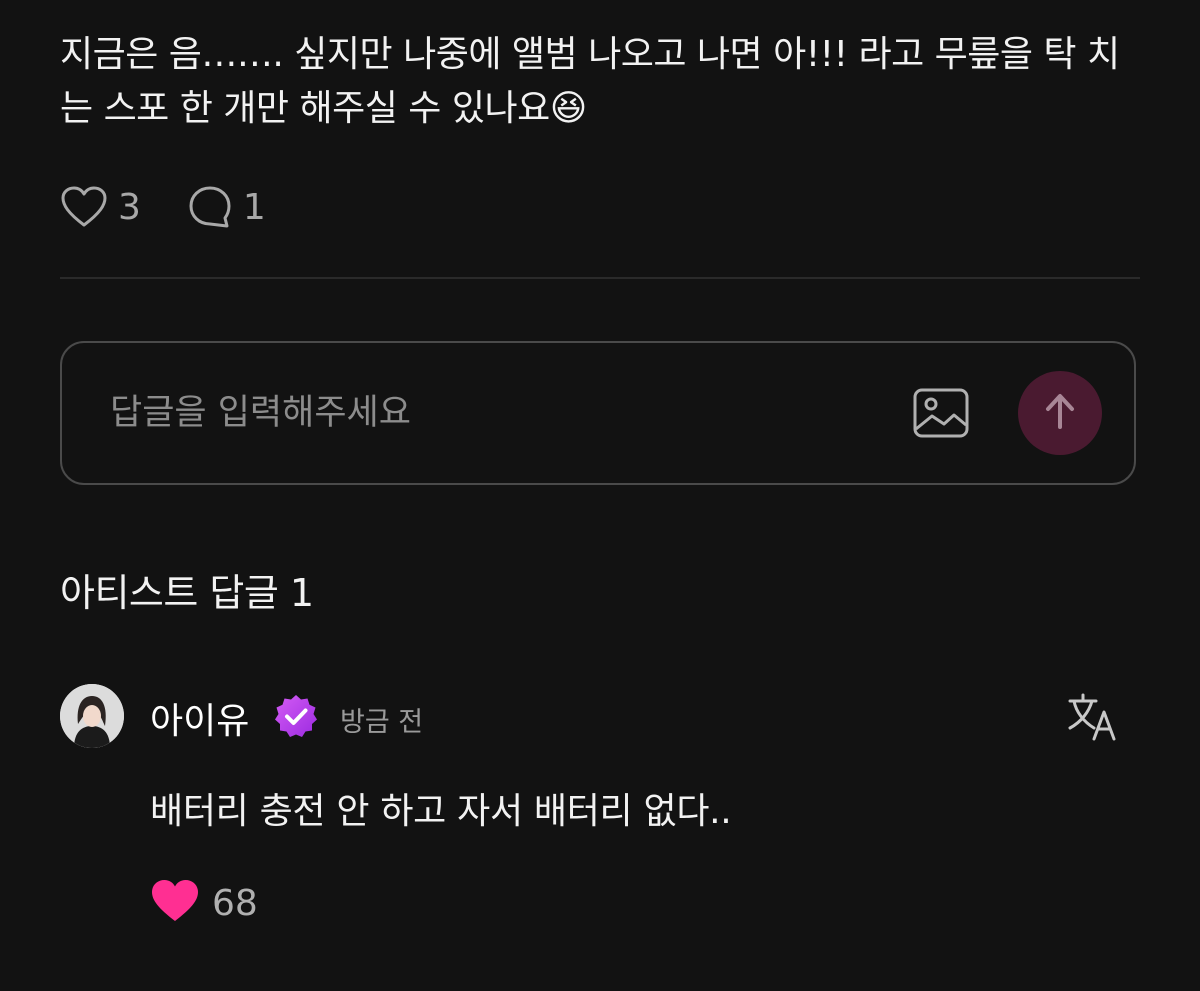 The height and width of the screenshot is (991, 1200). I want to click on send-button, so click(1060, 413).